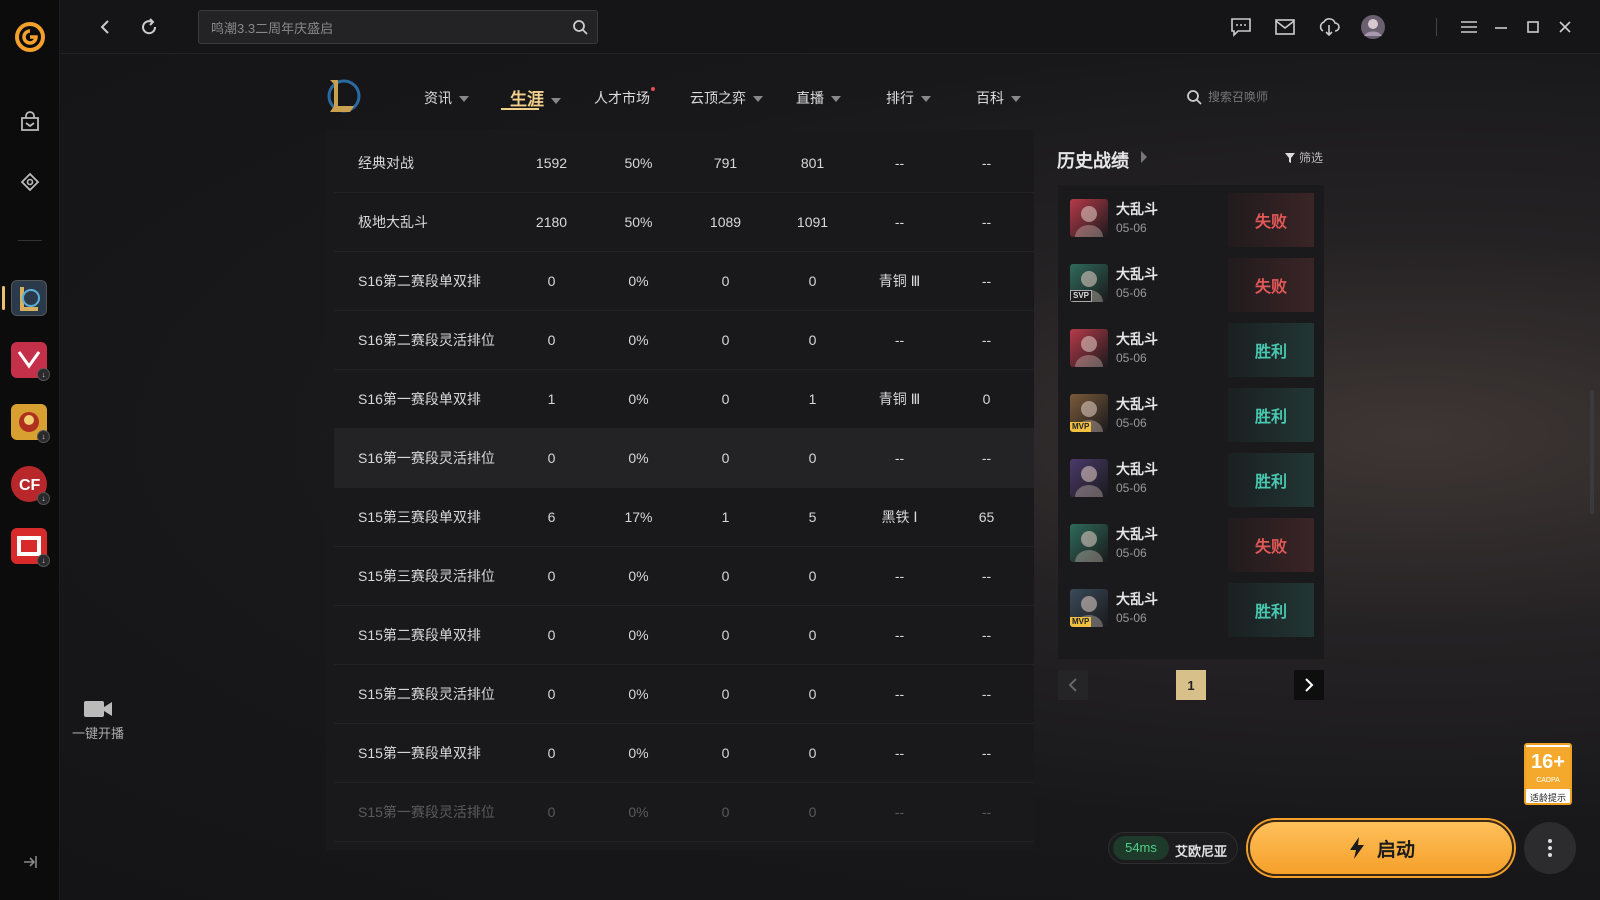 This screenshot has height=900, width=1600. Describe the element at coordinates (684, 458) in the screenshot. I see `table-row: S16第一赛段灵活排位 0 0% 0 0 -- --` at that location.